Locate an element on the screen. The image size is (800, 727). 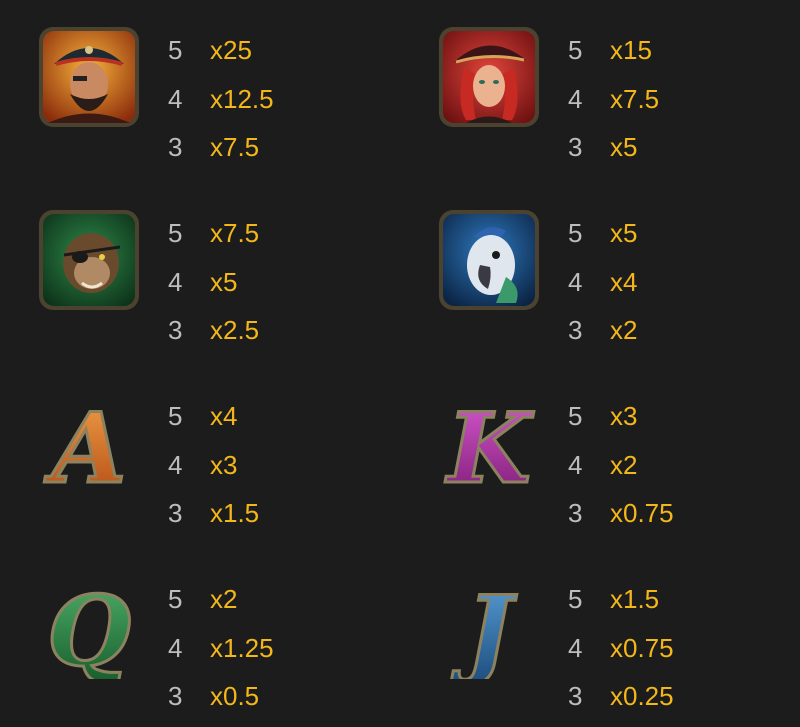
svg-text: A is located at coordinates (85, 444).